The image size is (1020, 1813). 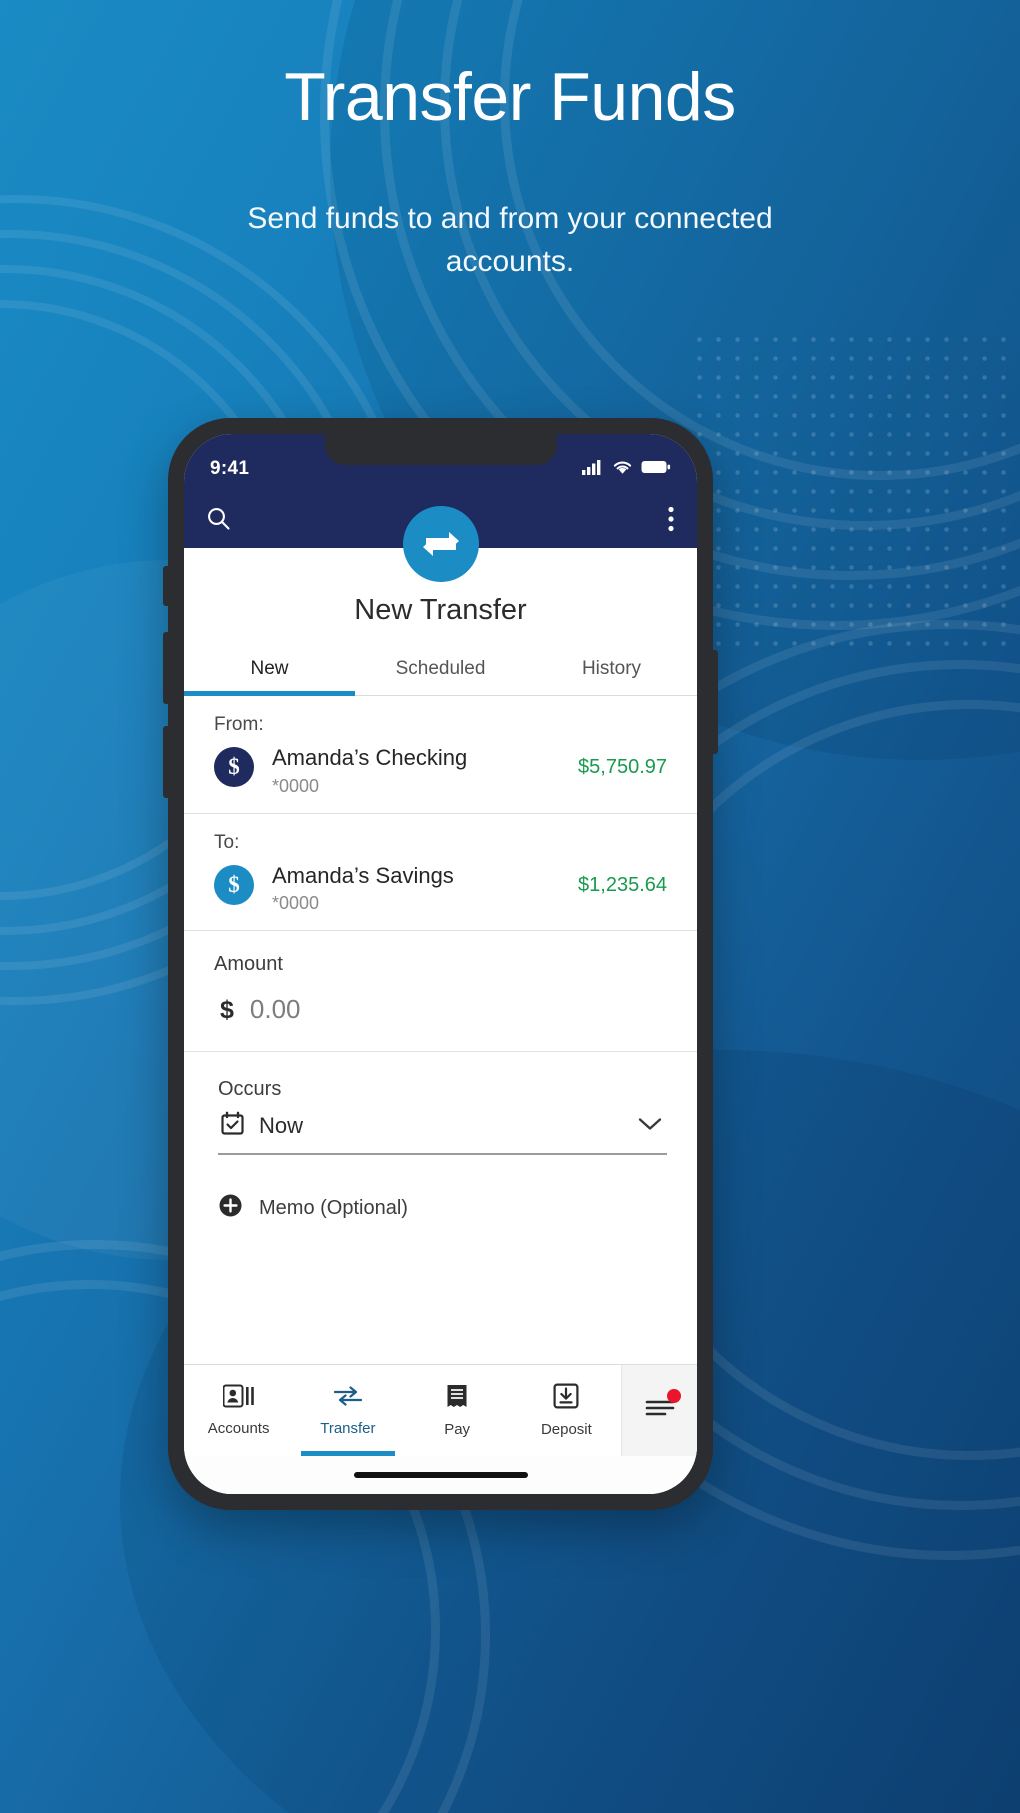 What do you see at coordinates (656, 469) in the screenshot?
I see `battery-icon` at bounding box center [656, 469].